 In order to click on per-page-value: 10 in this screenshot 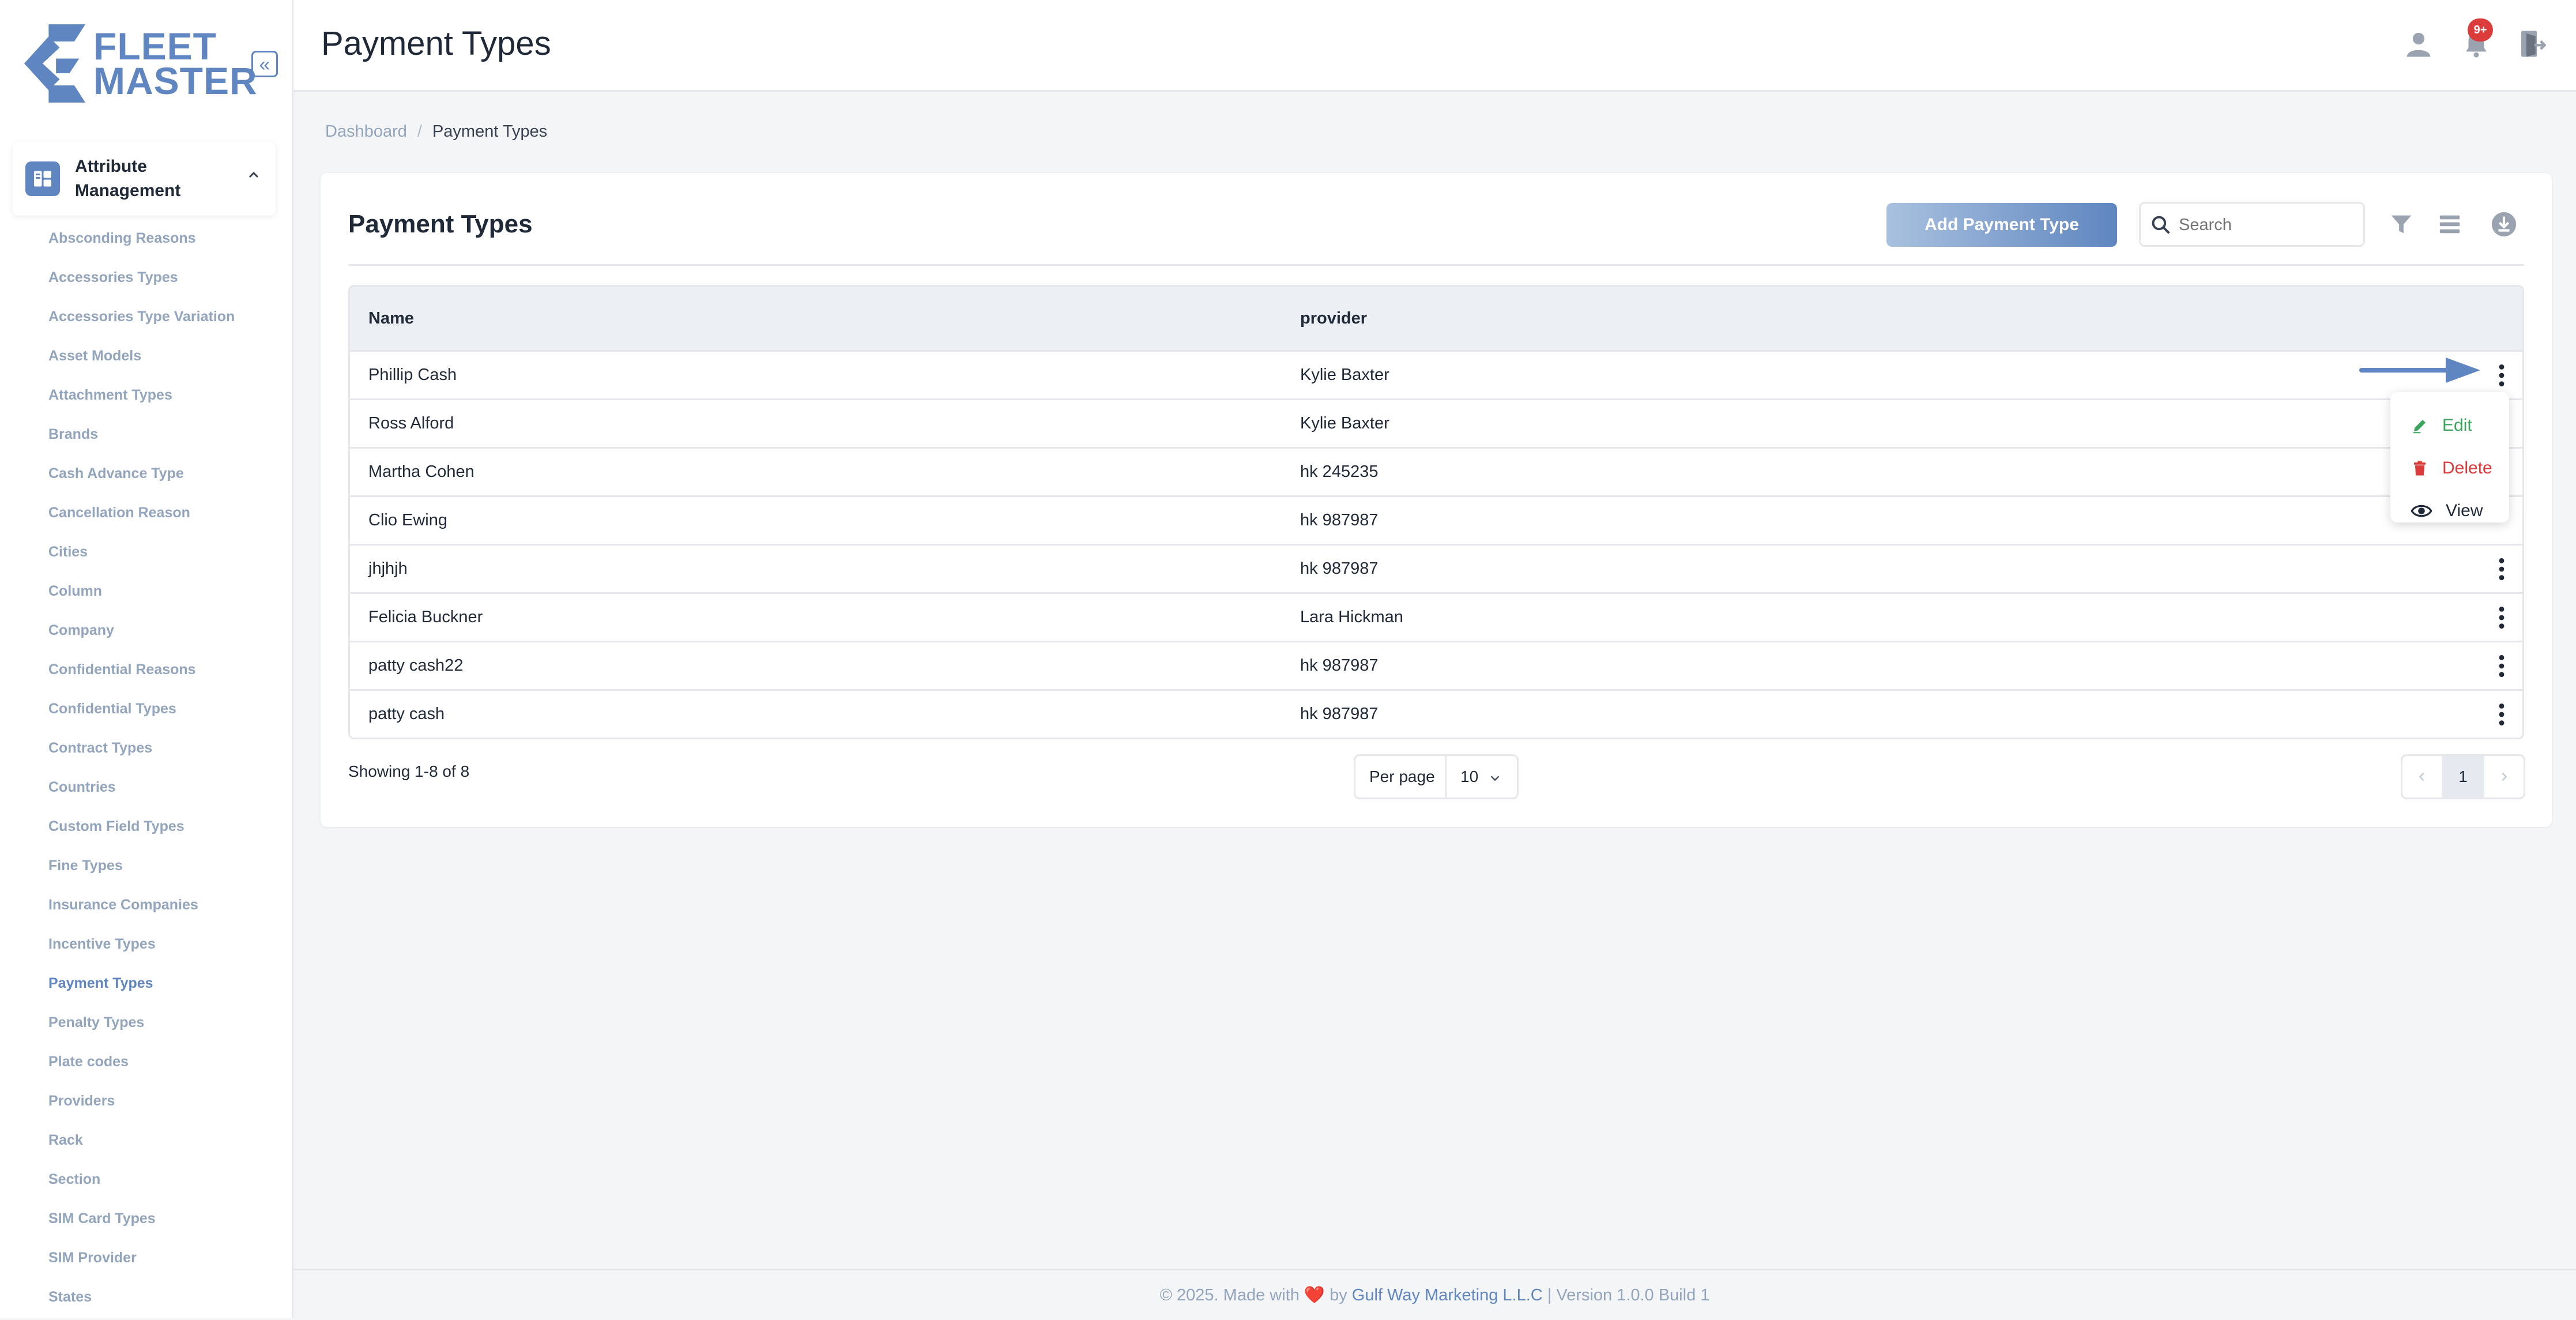, I will do `click(1474, 777)`.